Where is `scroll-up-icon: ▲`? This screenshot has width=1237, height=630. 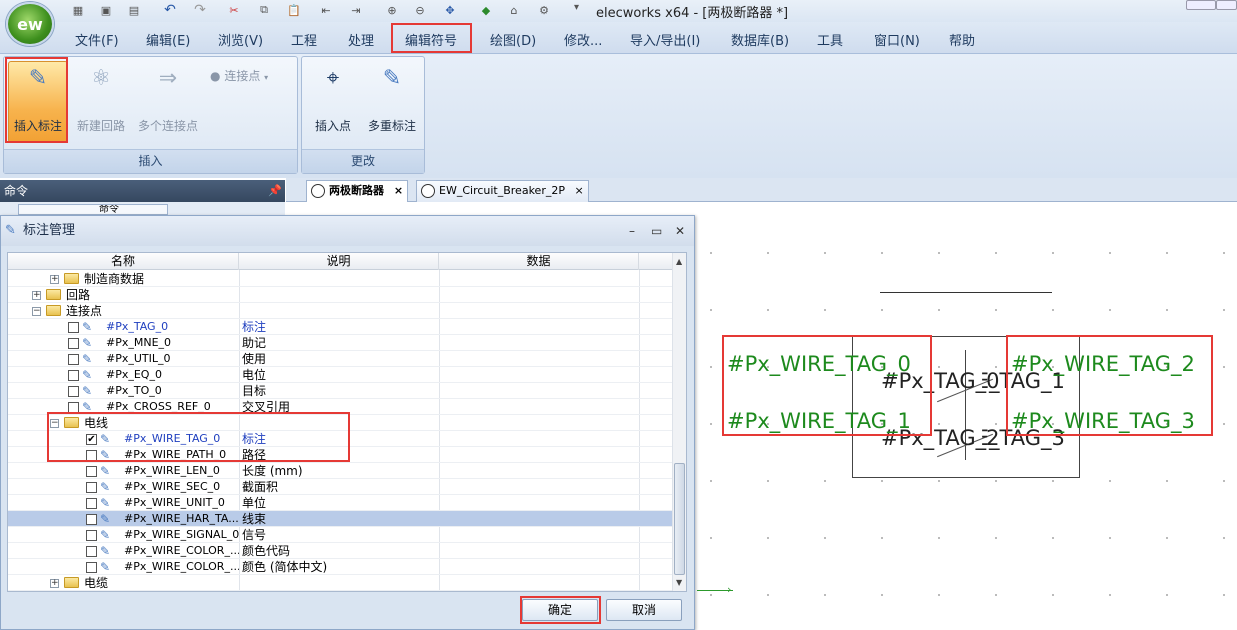 scroll-up-icon: ▲ is located at coordinates (679, 261).